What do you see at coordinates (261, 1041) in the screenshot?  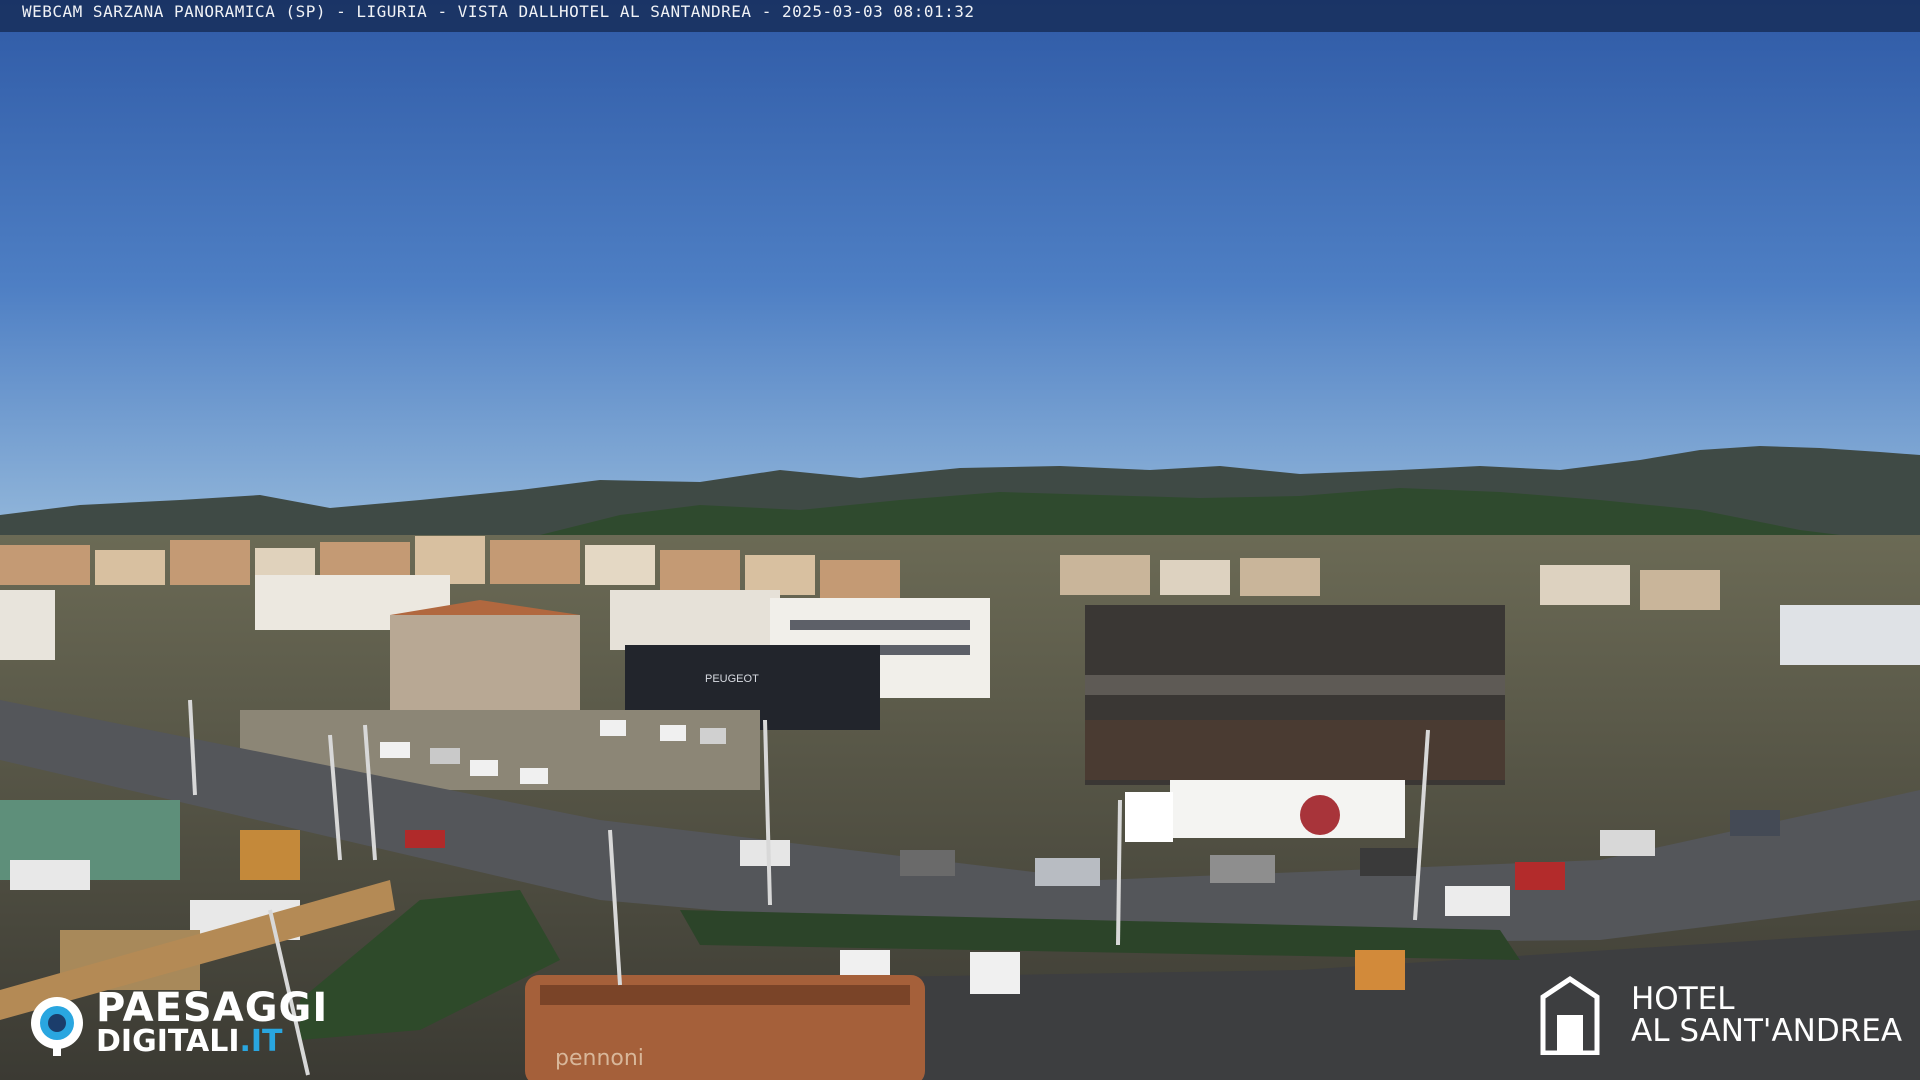 I see `logo-domain-suffix: .IT` at bounding box center [261, 1041].